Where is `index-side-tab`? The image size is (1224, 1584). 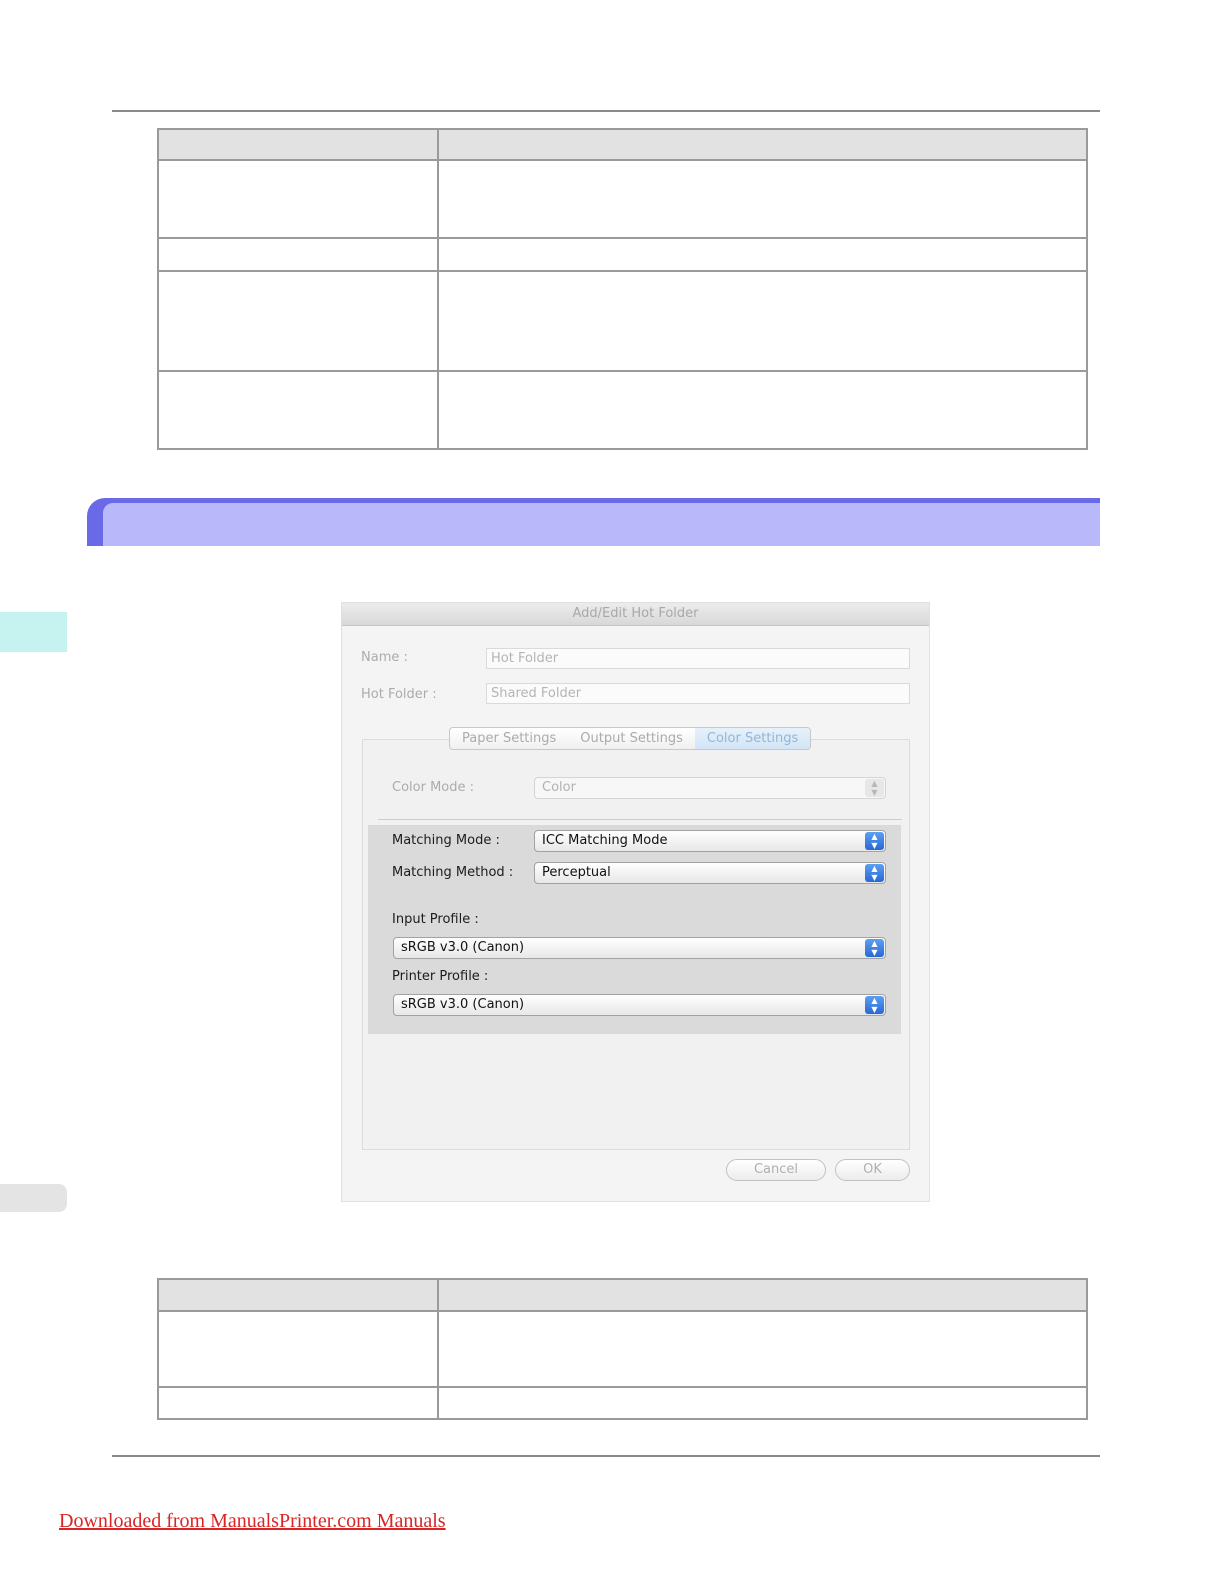
index-side-tab is located at coordinates (33, 1198).